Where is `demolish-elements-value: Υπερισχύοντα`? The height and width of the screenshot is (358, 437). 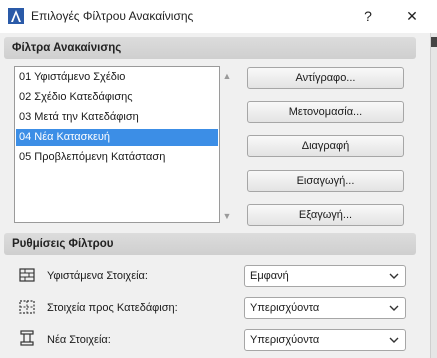
demolish-elements-value: Υπερισχύοντα is located at coordinates (285, 308).